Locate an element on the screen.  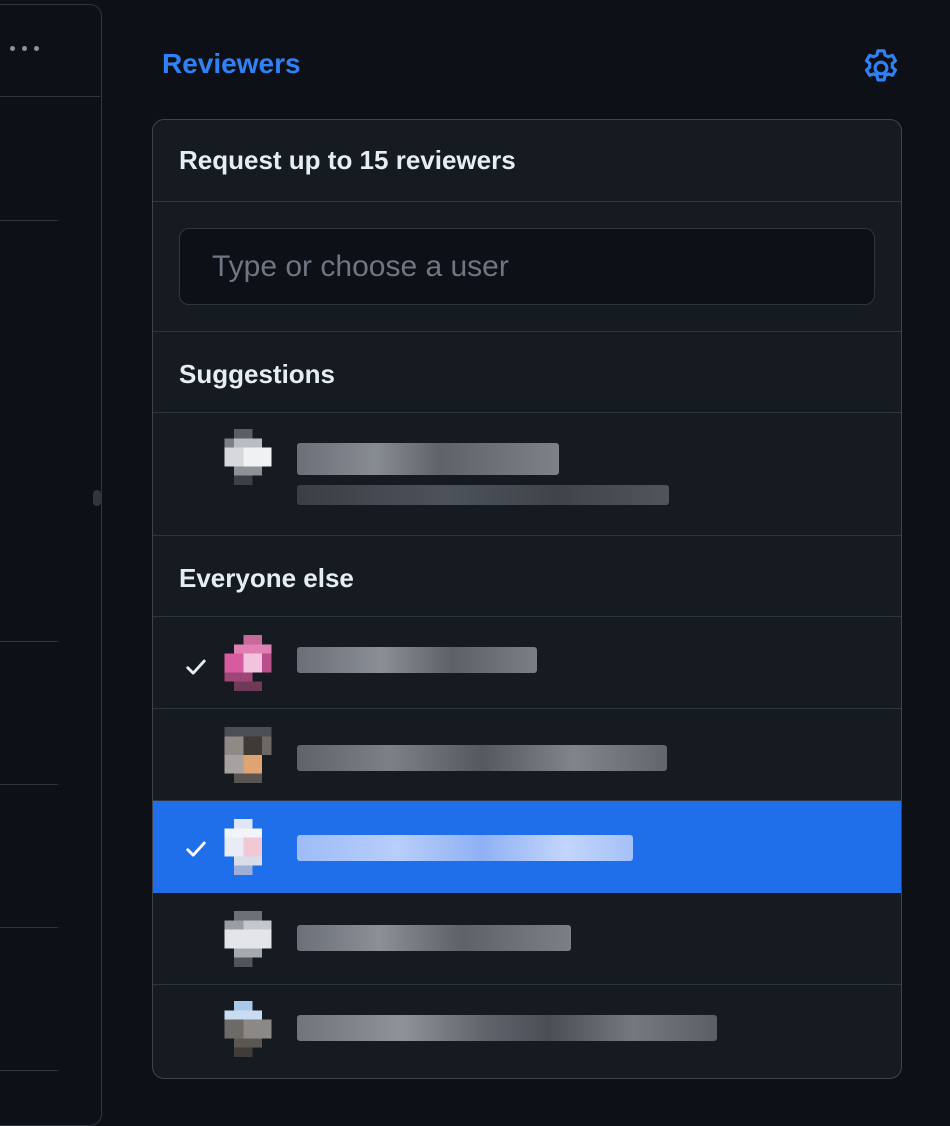
dropdown-header: Request up to 15 reviewers is located at coordinates (527, 161).